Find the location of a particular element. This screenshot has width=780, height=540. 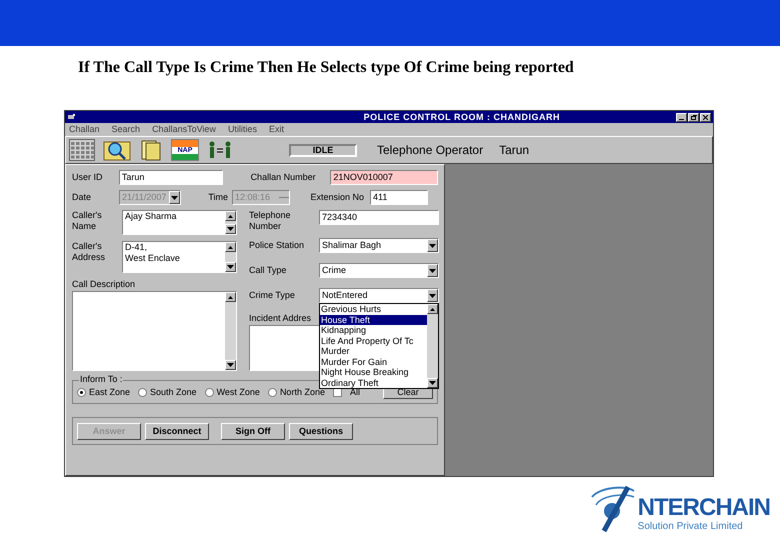

window-title: POLICE CONTROL ROOM : CHANDIGARH is located at coordinates (462, 117).